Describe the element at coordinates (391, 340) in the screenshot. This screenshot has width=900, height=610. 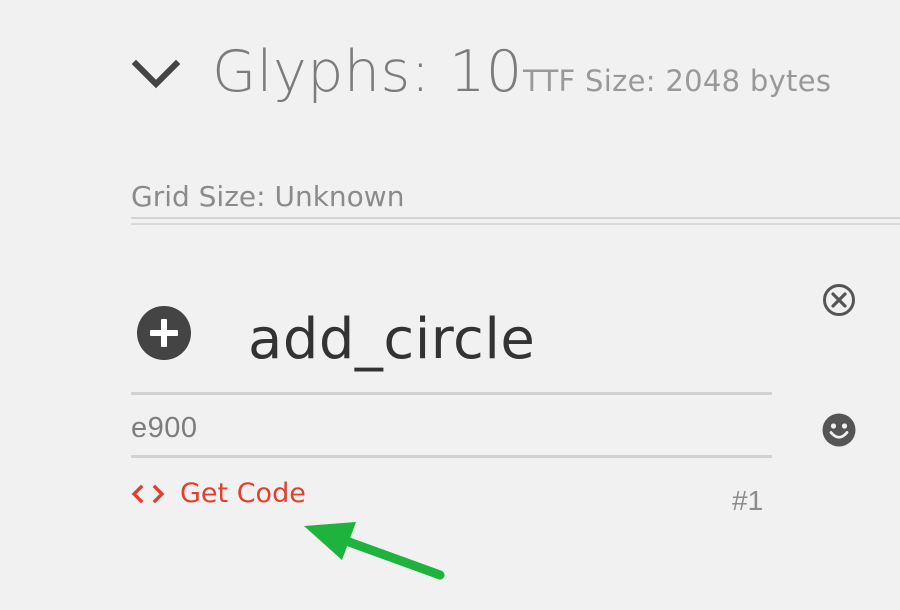
I see `glyph-name-field: add_circle` at that location.